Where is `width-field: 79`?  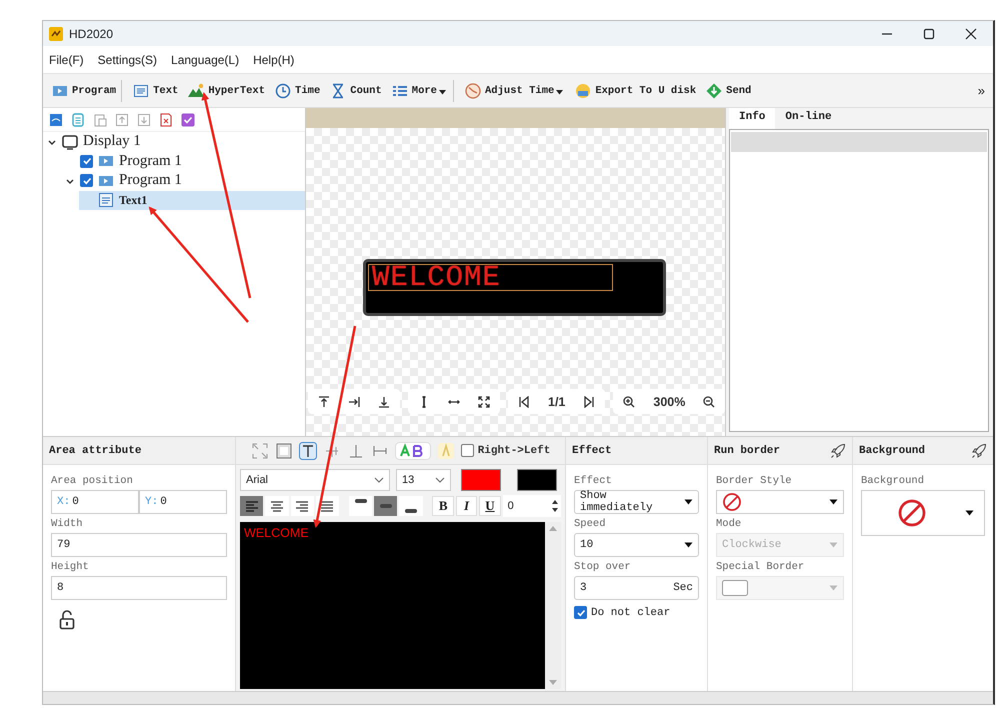 width-field: 79 is located at coordinates (139, 545).